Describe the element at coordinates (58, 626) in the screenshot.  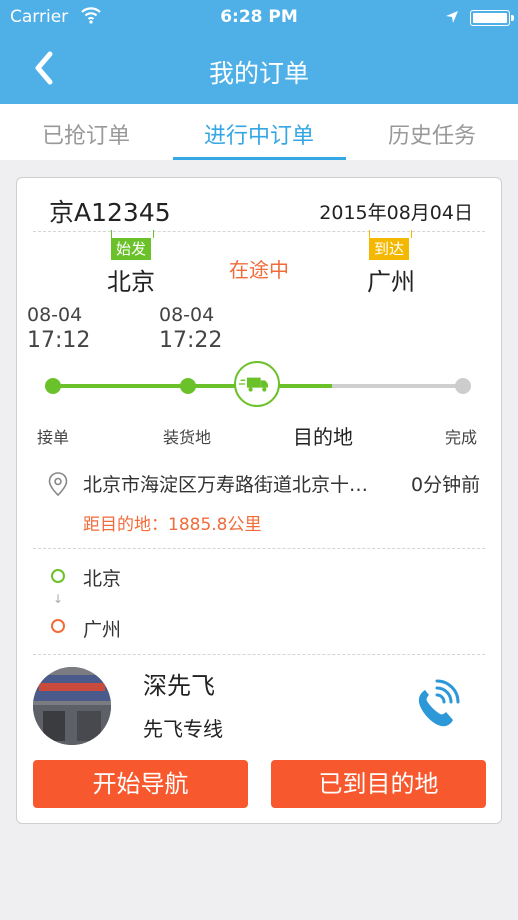
I see `destination-marker` at that location.